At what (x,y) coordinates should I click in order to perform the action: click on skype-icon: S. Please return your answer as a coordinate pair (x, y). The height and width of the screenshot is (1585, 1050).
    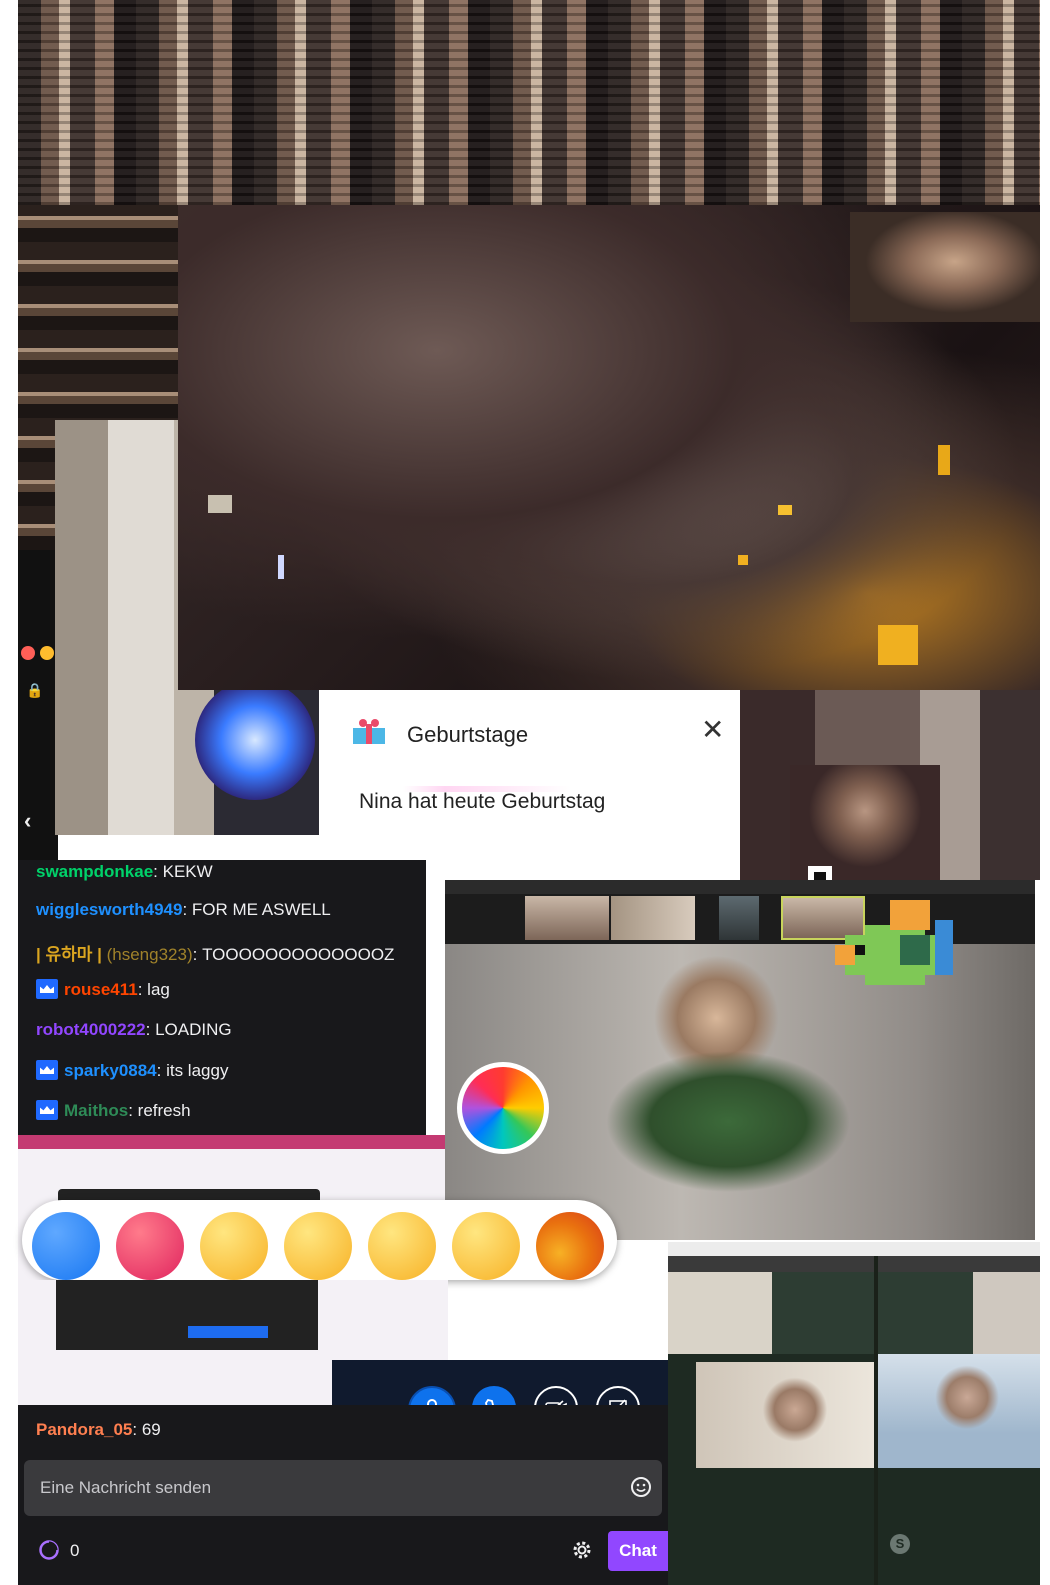
    Looking at the image, I should click on (900, 1544).